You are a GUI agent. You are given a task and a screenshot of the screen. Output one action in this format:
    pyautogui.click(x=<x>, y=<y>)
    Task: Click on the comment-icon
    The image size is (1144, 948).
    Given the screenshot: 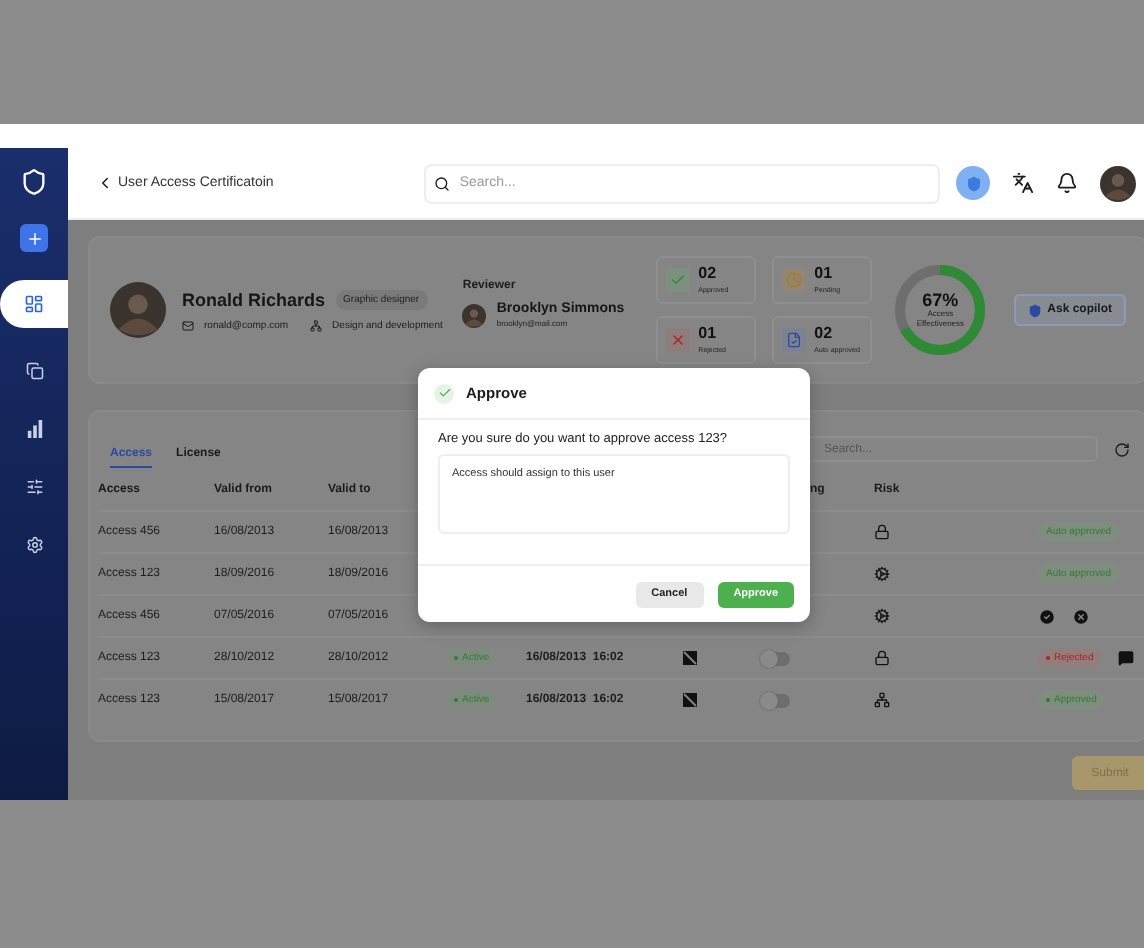 What is the action you would take?
    pyautogui.click(x=1126, y=658)
    